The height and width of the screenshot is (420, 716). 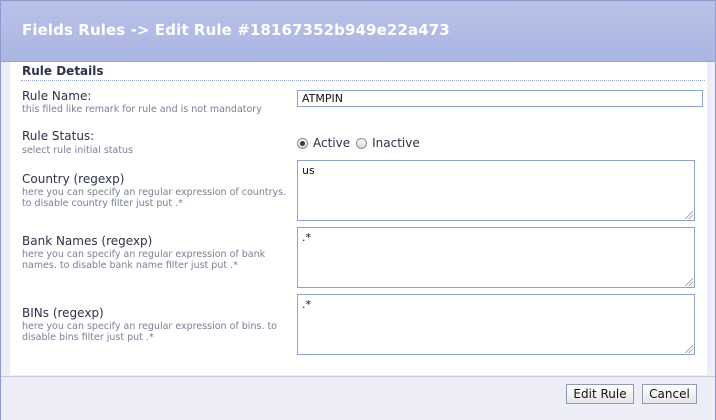 I want to click on dialog-footer: Edit Rule Cancel, so click(x=358, y=398).